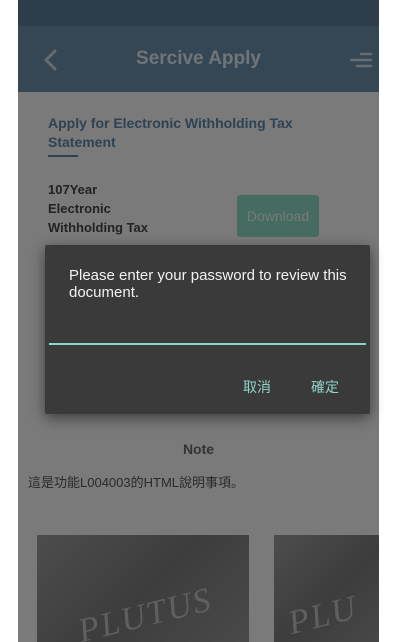 Image resolution: width=397 pixels, height=642 pixels. What do you see at coordinates (325, 387) in the screenshot?
I see `confirm-button: 確定` at bounding box center [325, 387].